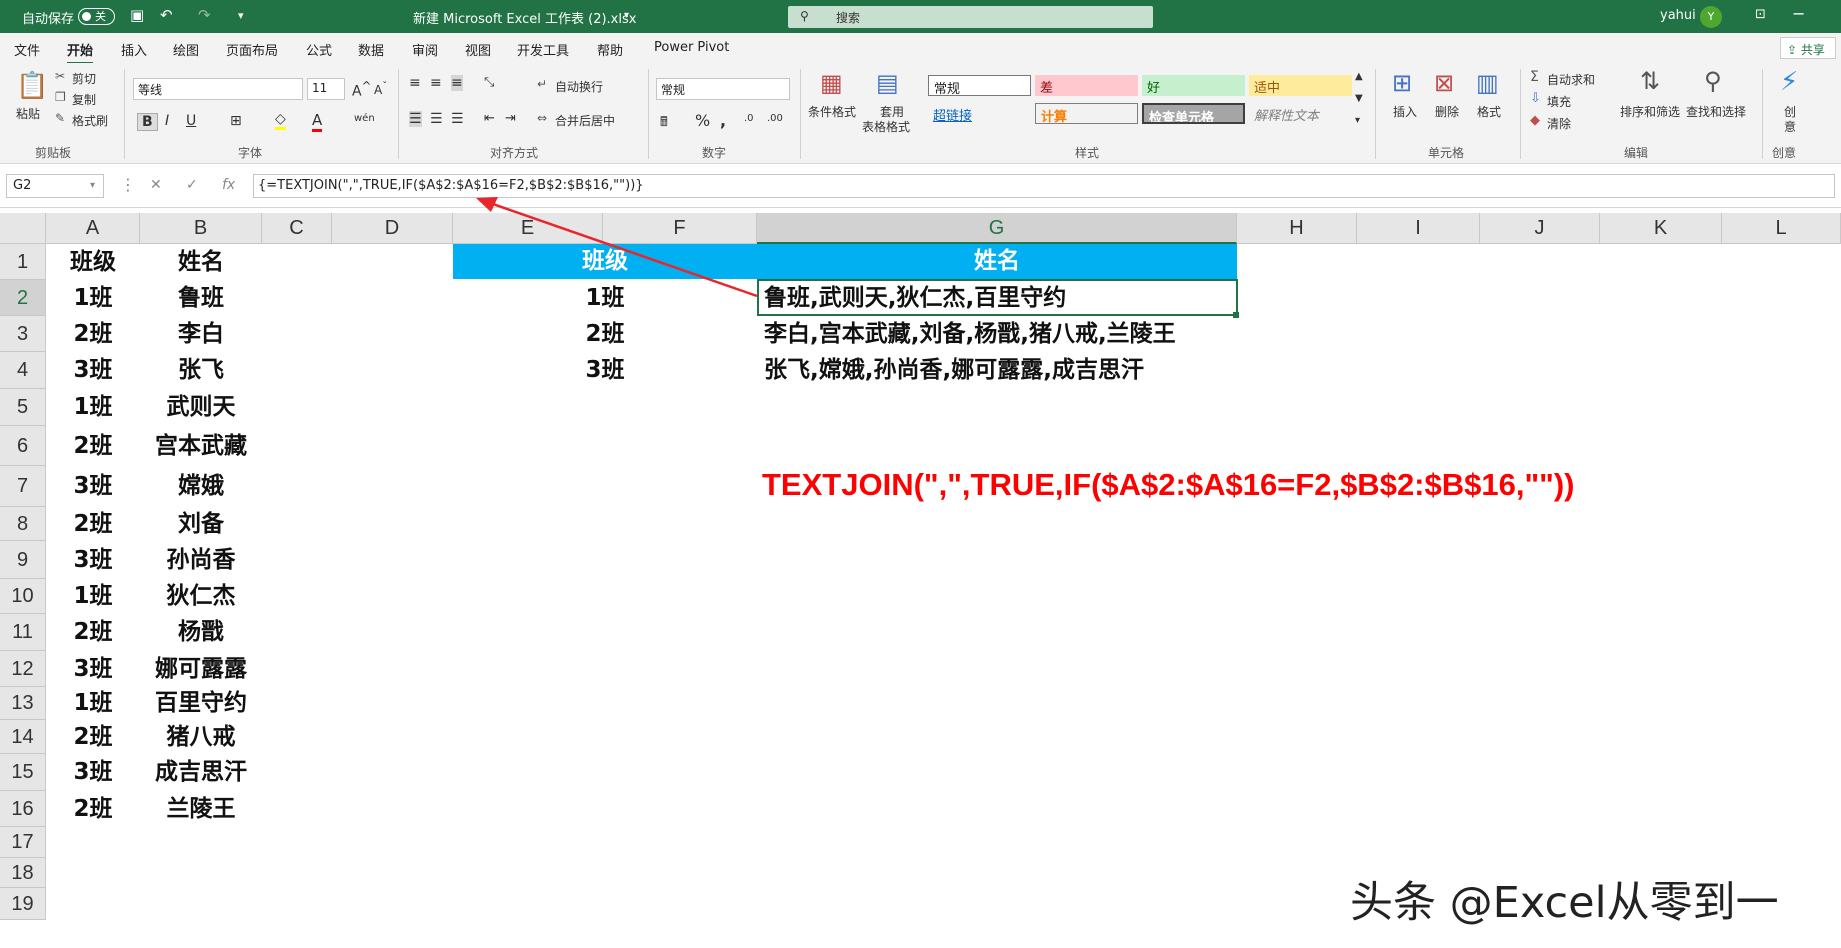 This screenshot has width=1841, height=948. What do you see at coordinates (1564, 903) in the screenshot?
I see `watermark: 头条 @Excel从零到一` at bounding box center [1564, 903].